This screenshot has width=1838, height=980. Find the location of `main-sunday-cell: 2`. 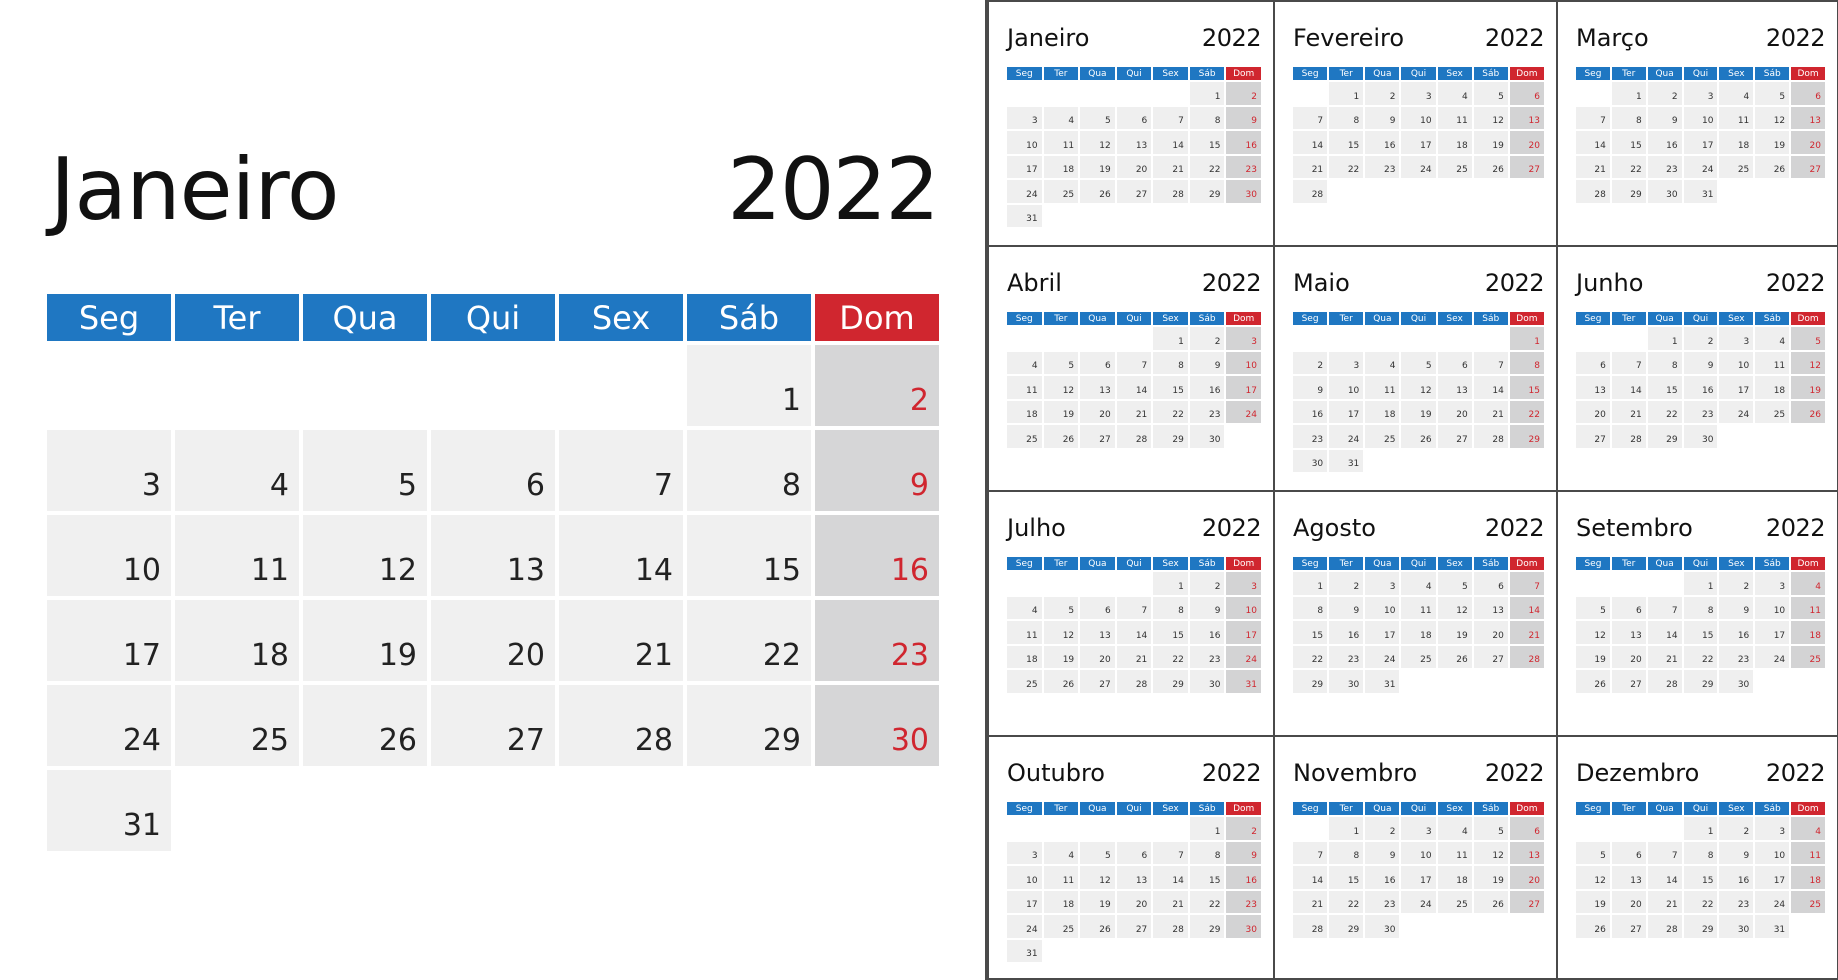

main-sunday-cell: 2 is located at coordinates (877, 385).